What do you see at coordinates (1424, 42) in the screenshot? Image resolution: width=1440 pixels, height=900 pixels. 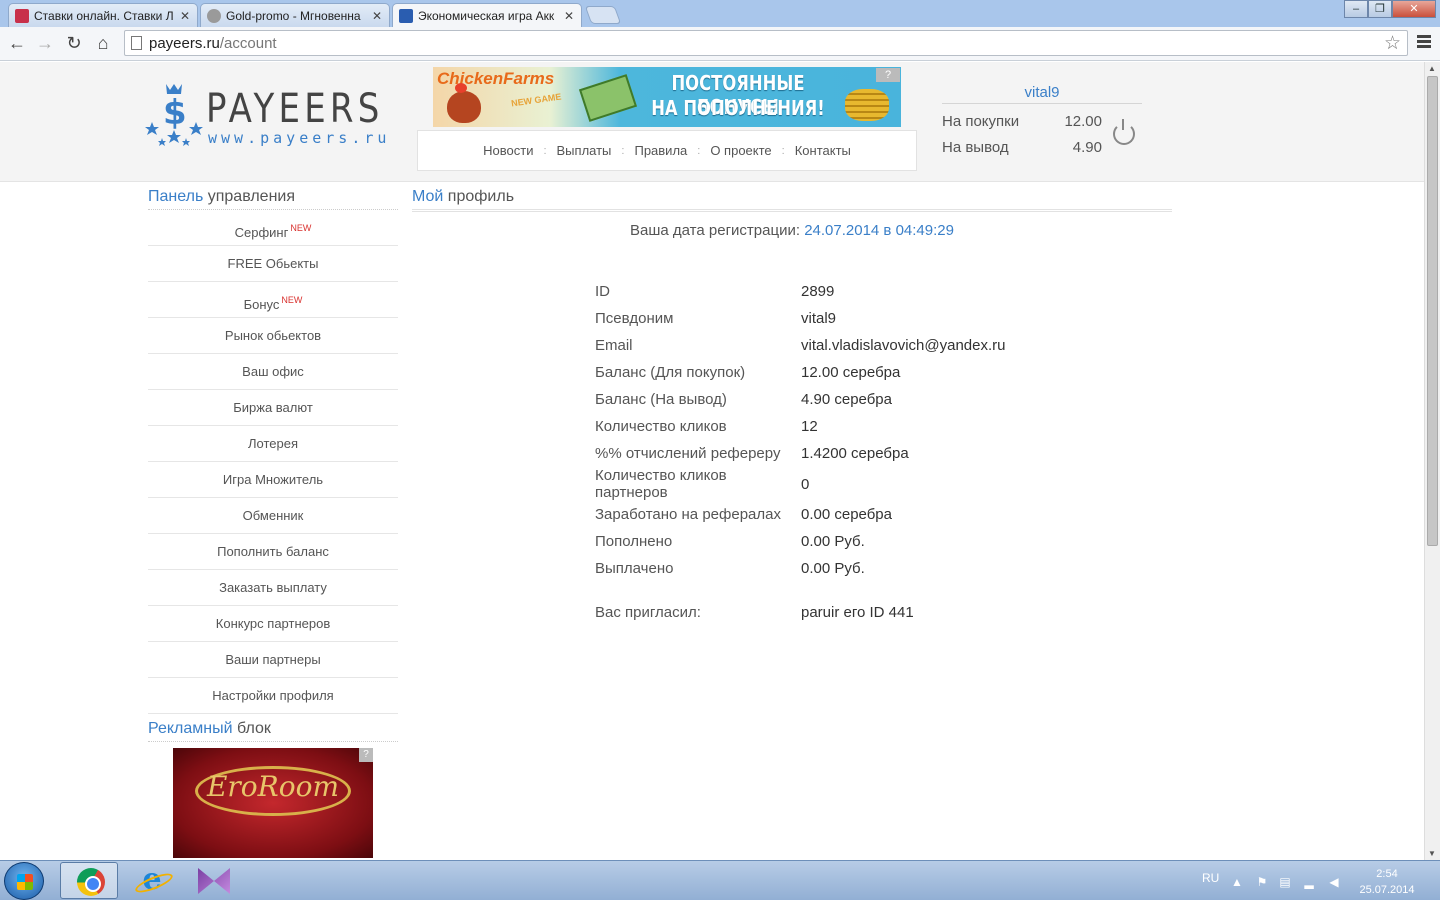 I see `browser-menu-icon` at bounding box center [1424, 42].